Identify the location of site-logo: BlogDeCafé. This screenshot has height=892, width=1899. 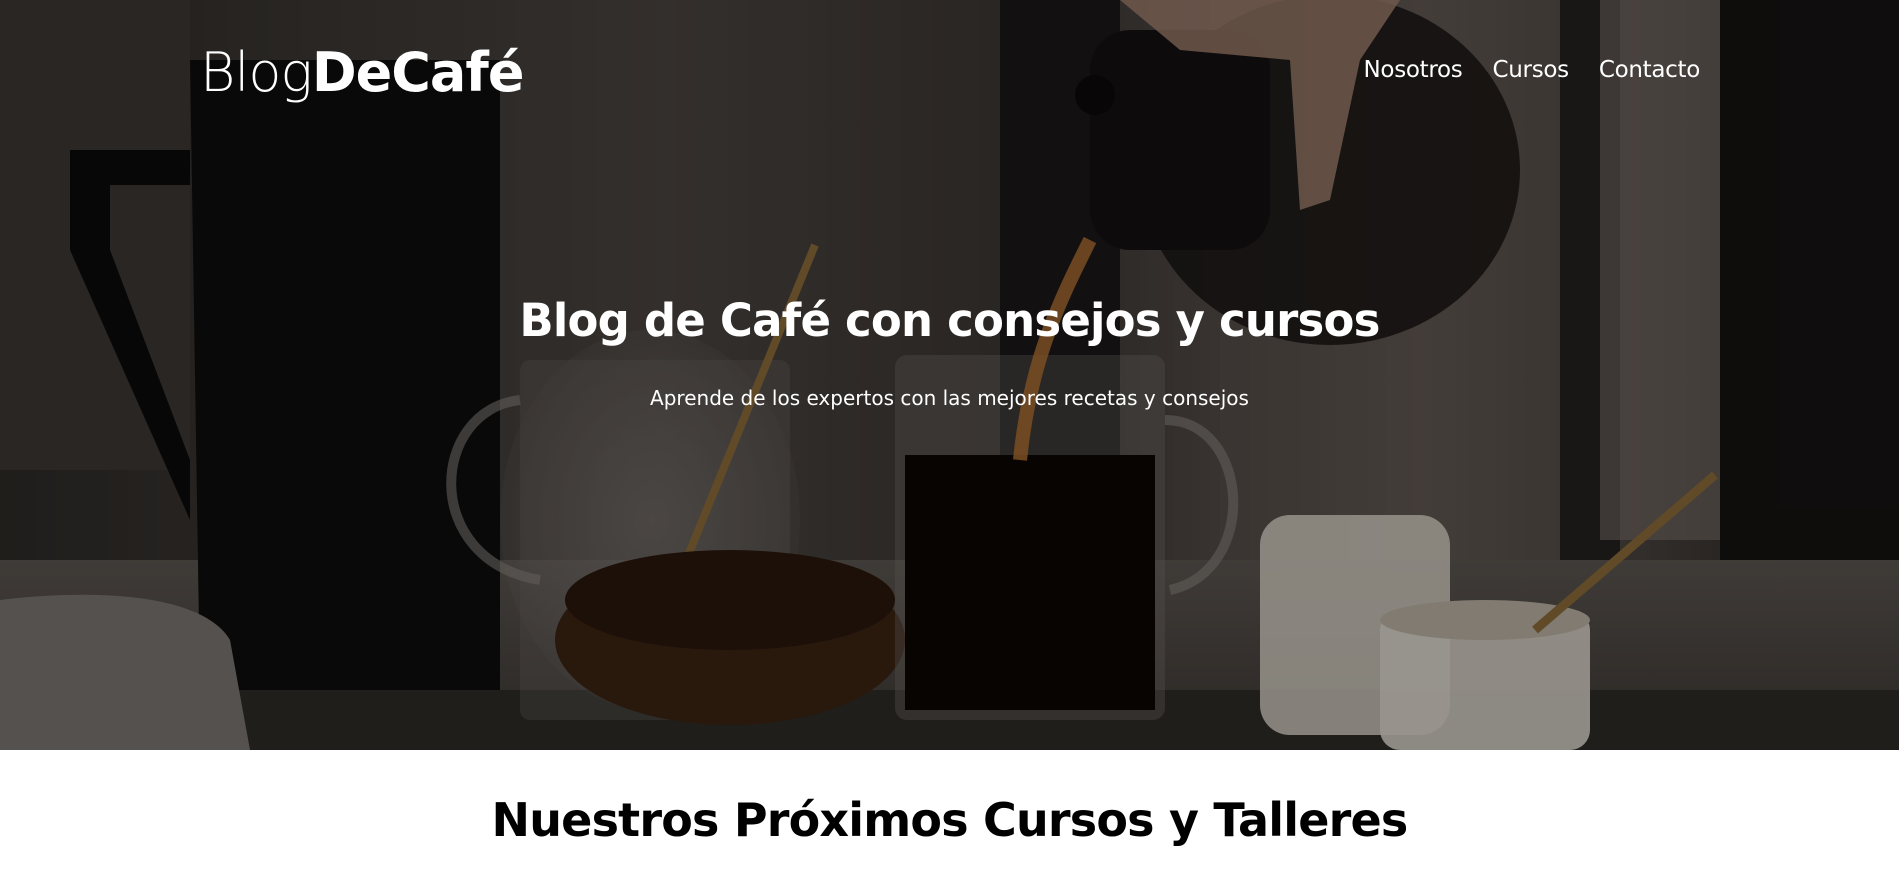
(362, 73).